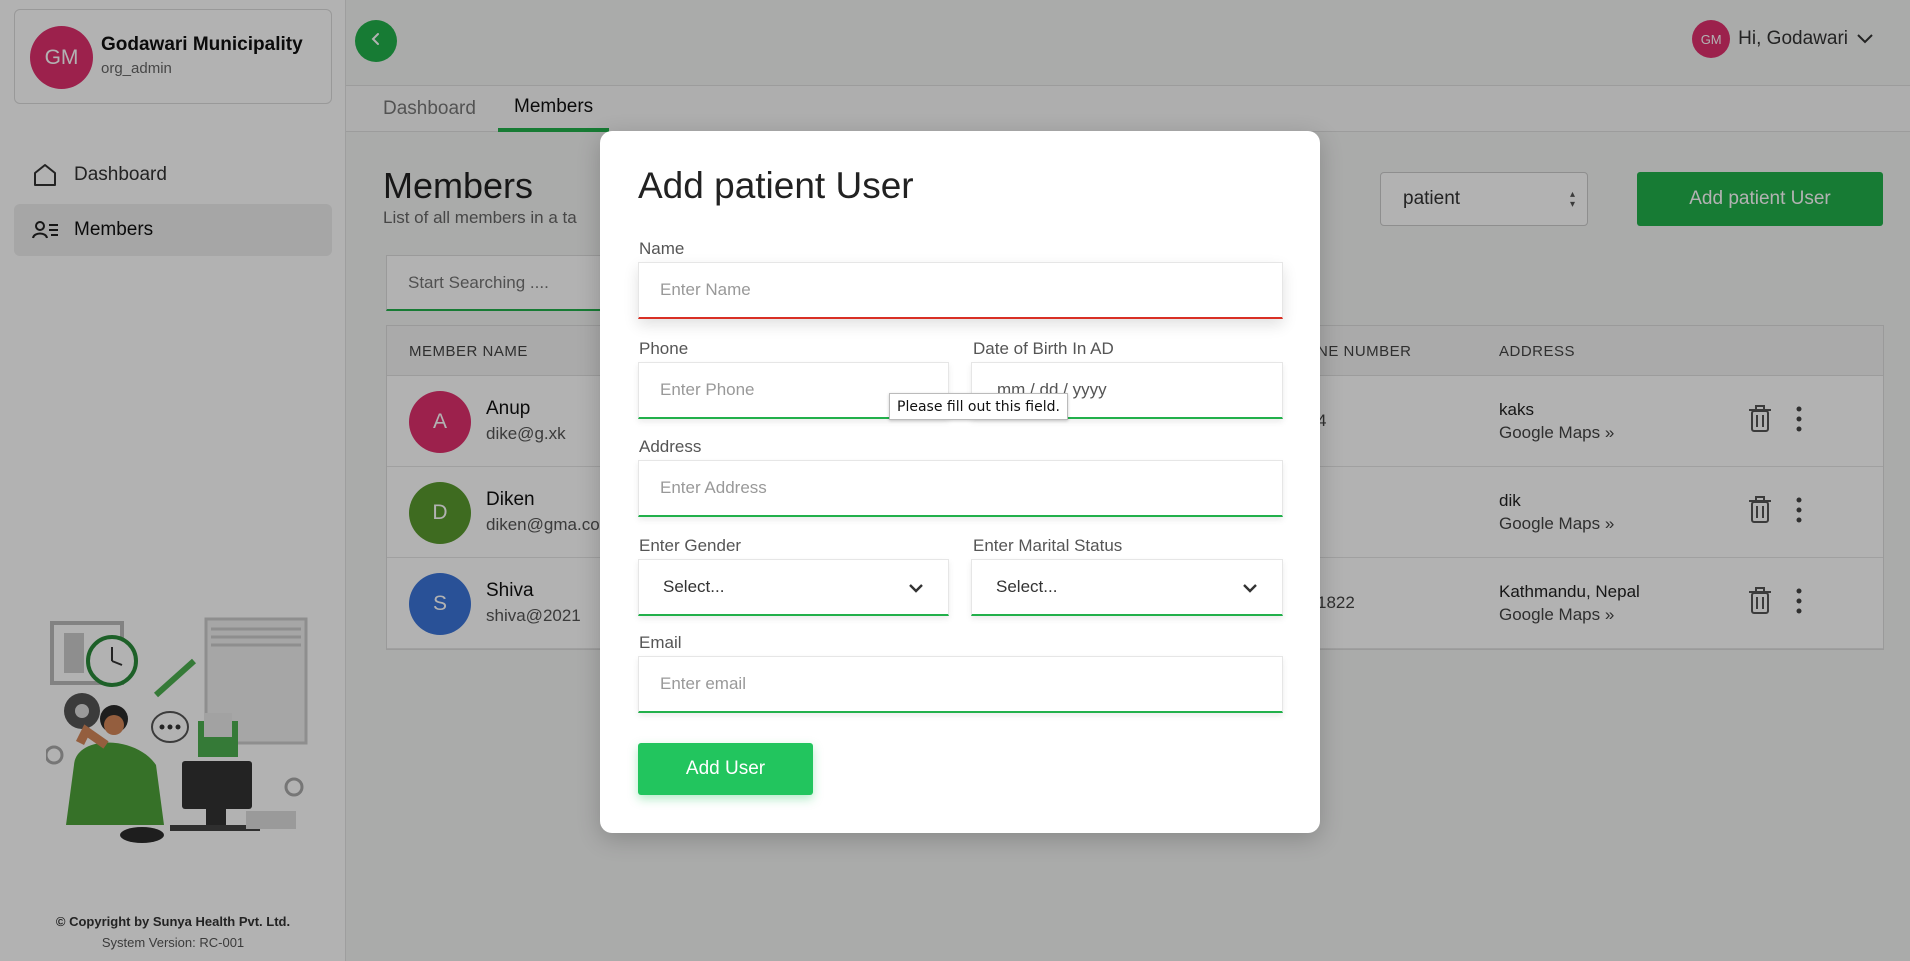 This screenshot has height=961, width=1910. Describe the element at coordinates (670, 446) in the screenshot. I see `address-label: Address` at that location.